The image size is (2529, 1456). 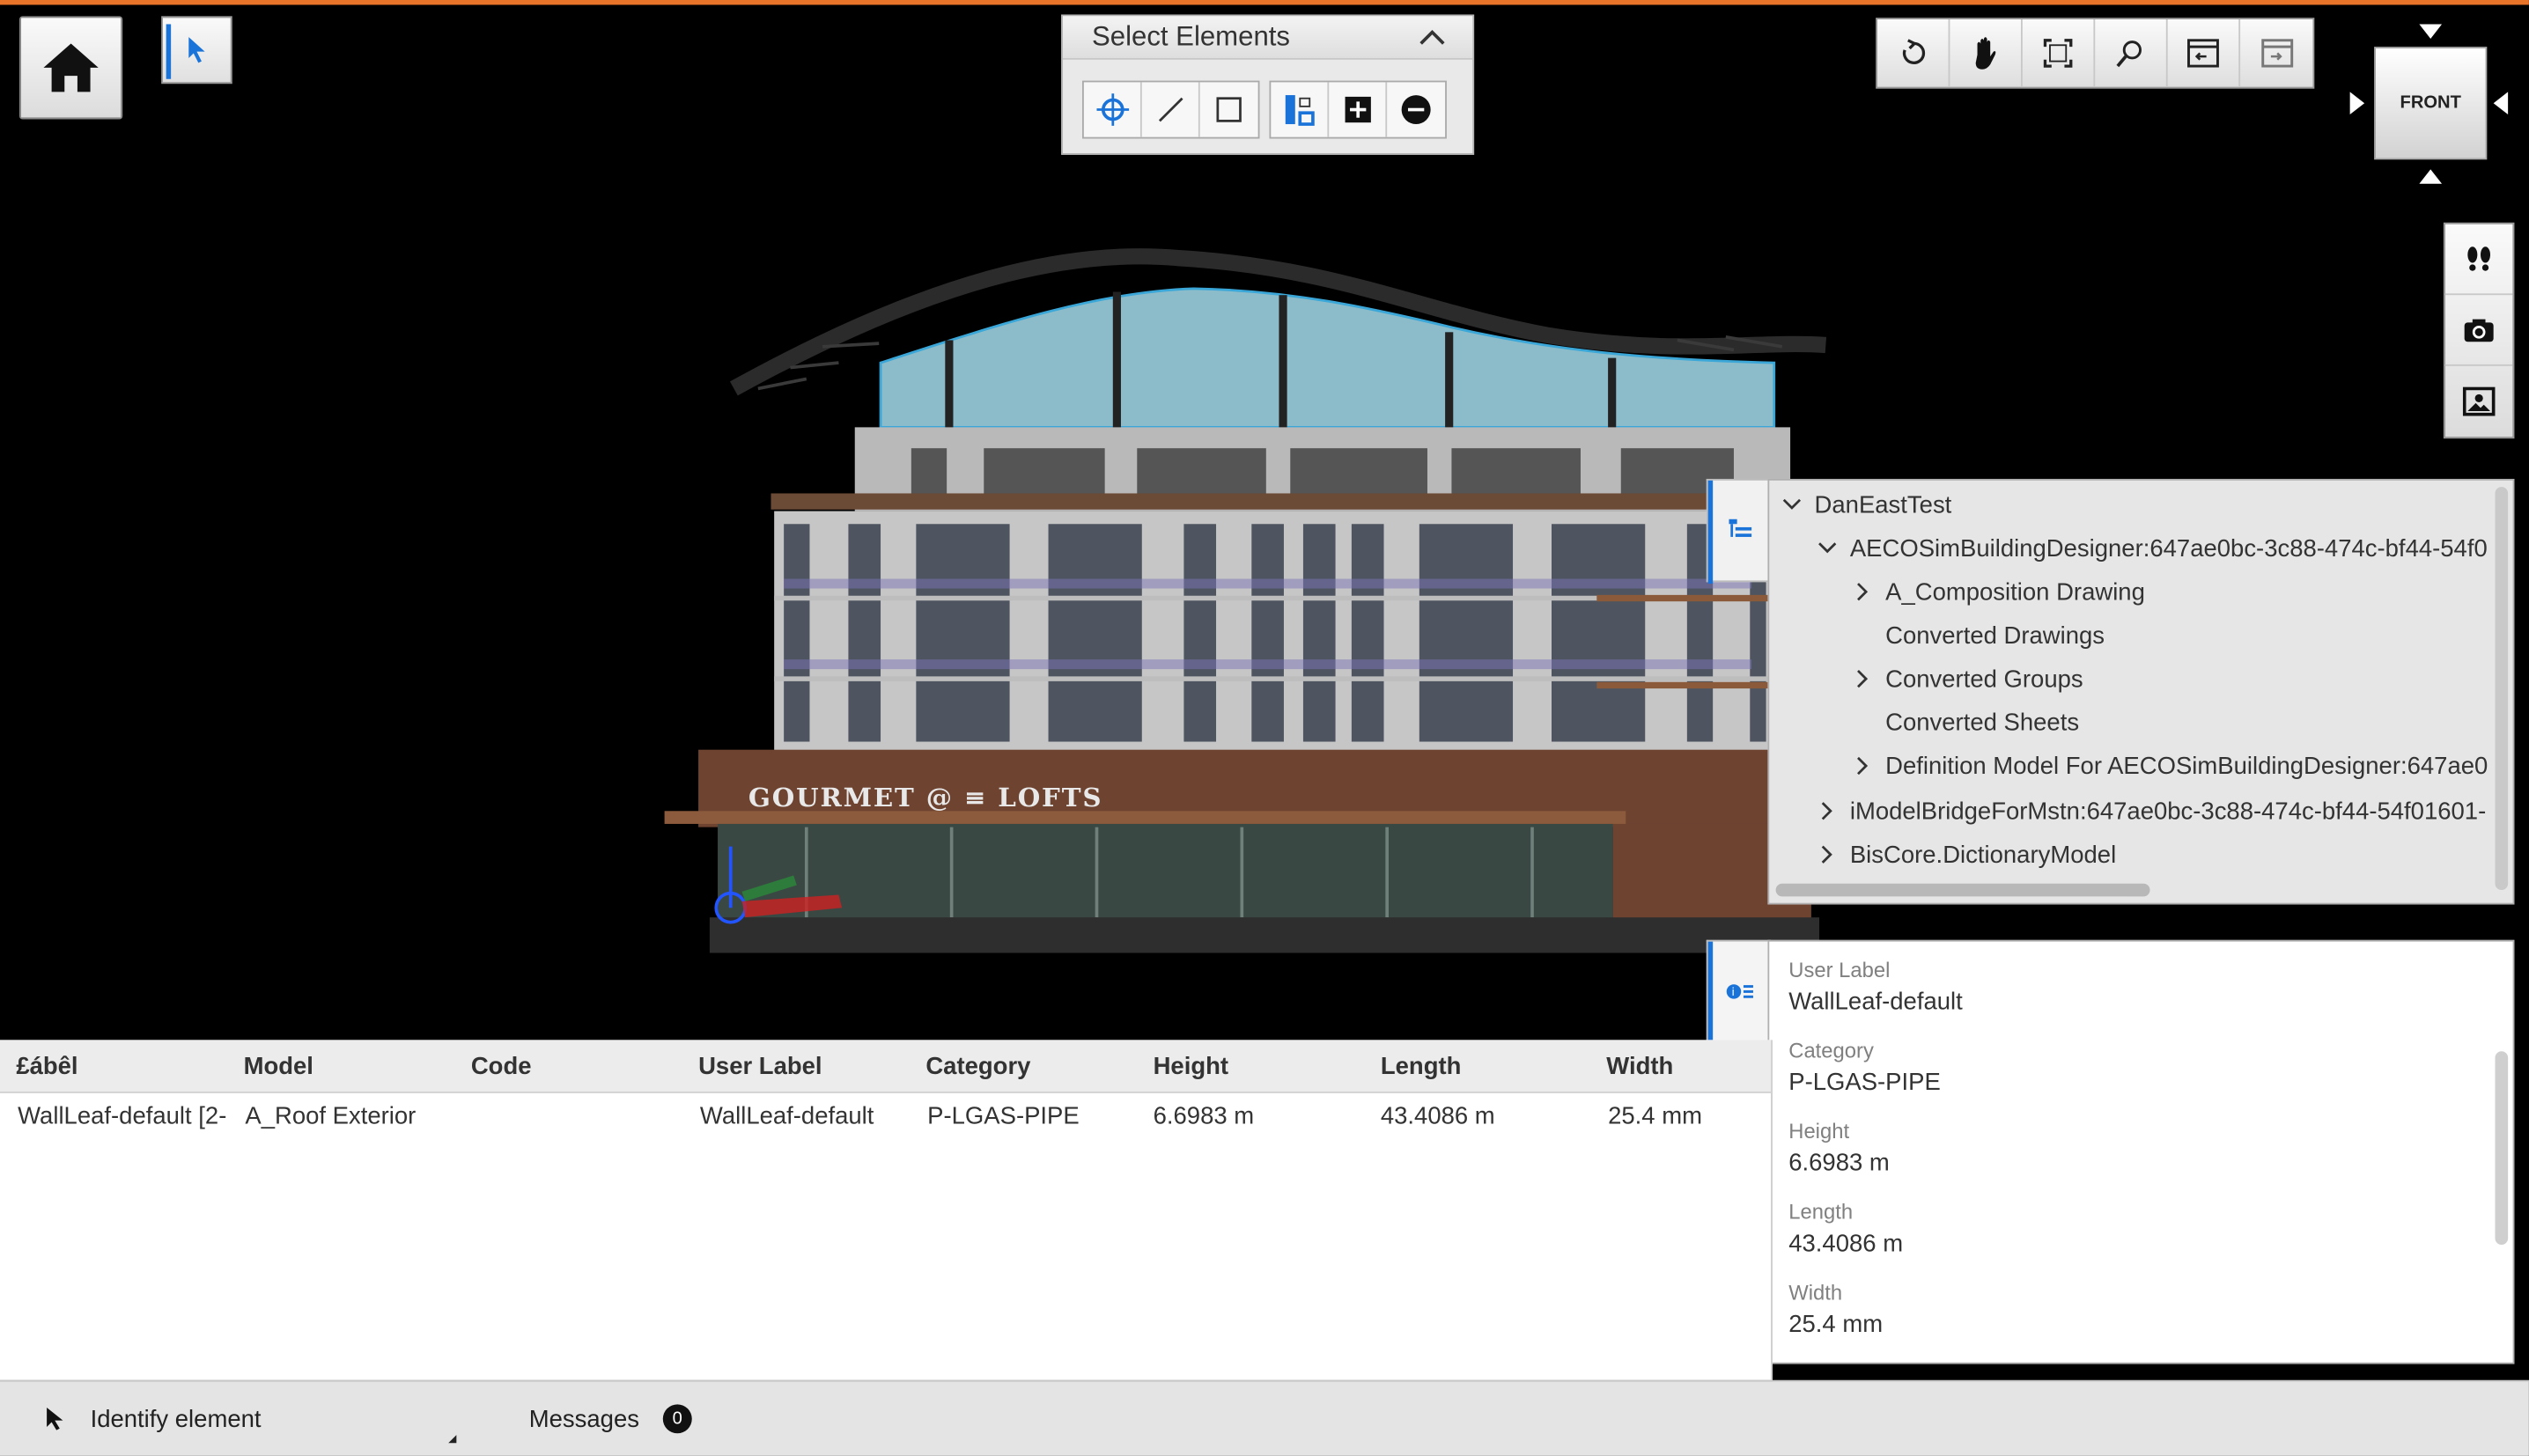 What do you see at coordinates (2129, 54) in the screenshot?
I see `zoom-window-icon` at bounding box center [2129, 54].